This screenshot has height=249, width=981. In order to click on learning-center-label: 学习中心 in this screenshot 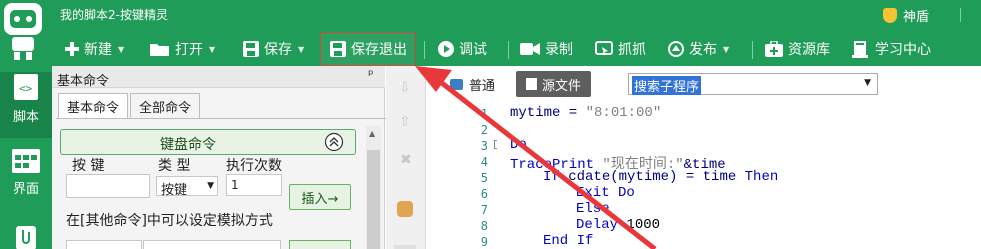, I will do `click(903, 50)`.